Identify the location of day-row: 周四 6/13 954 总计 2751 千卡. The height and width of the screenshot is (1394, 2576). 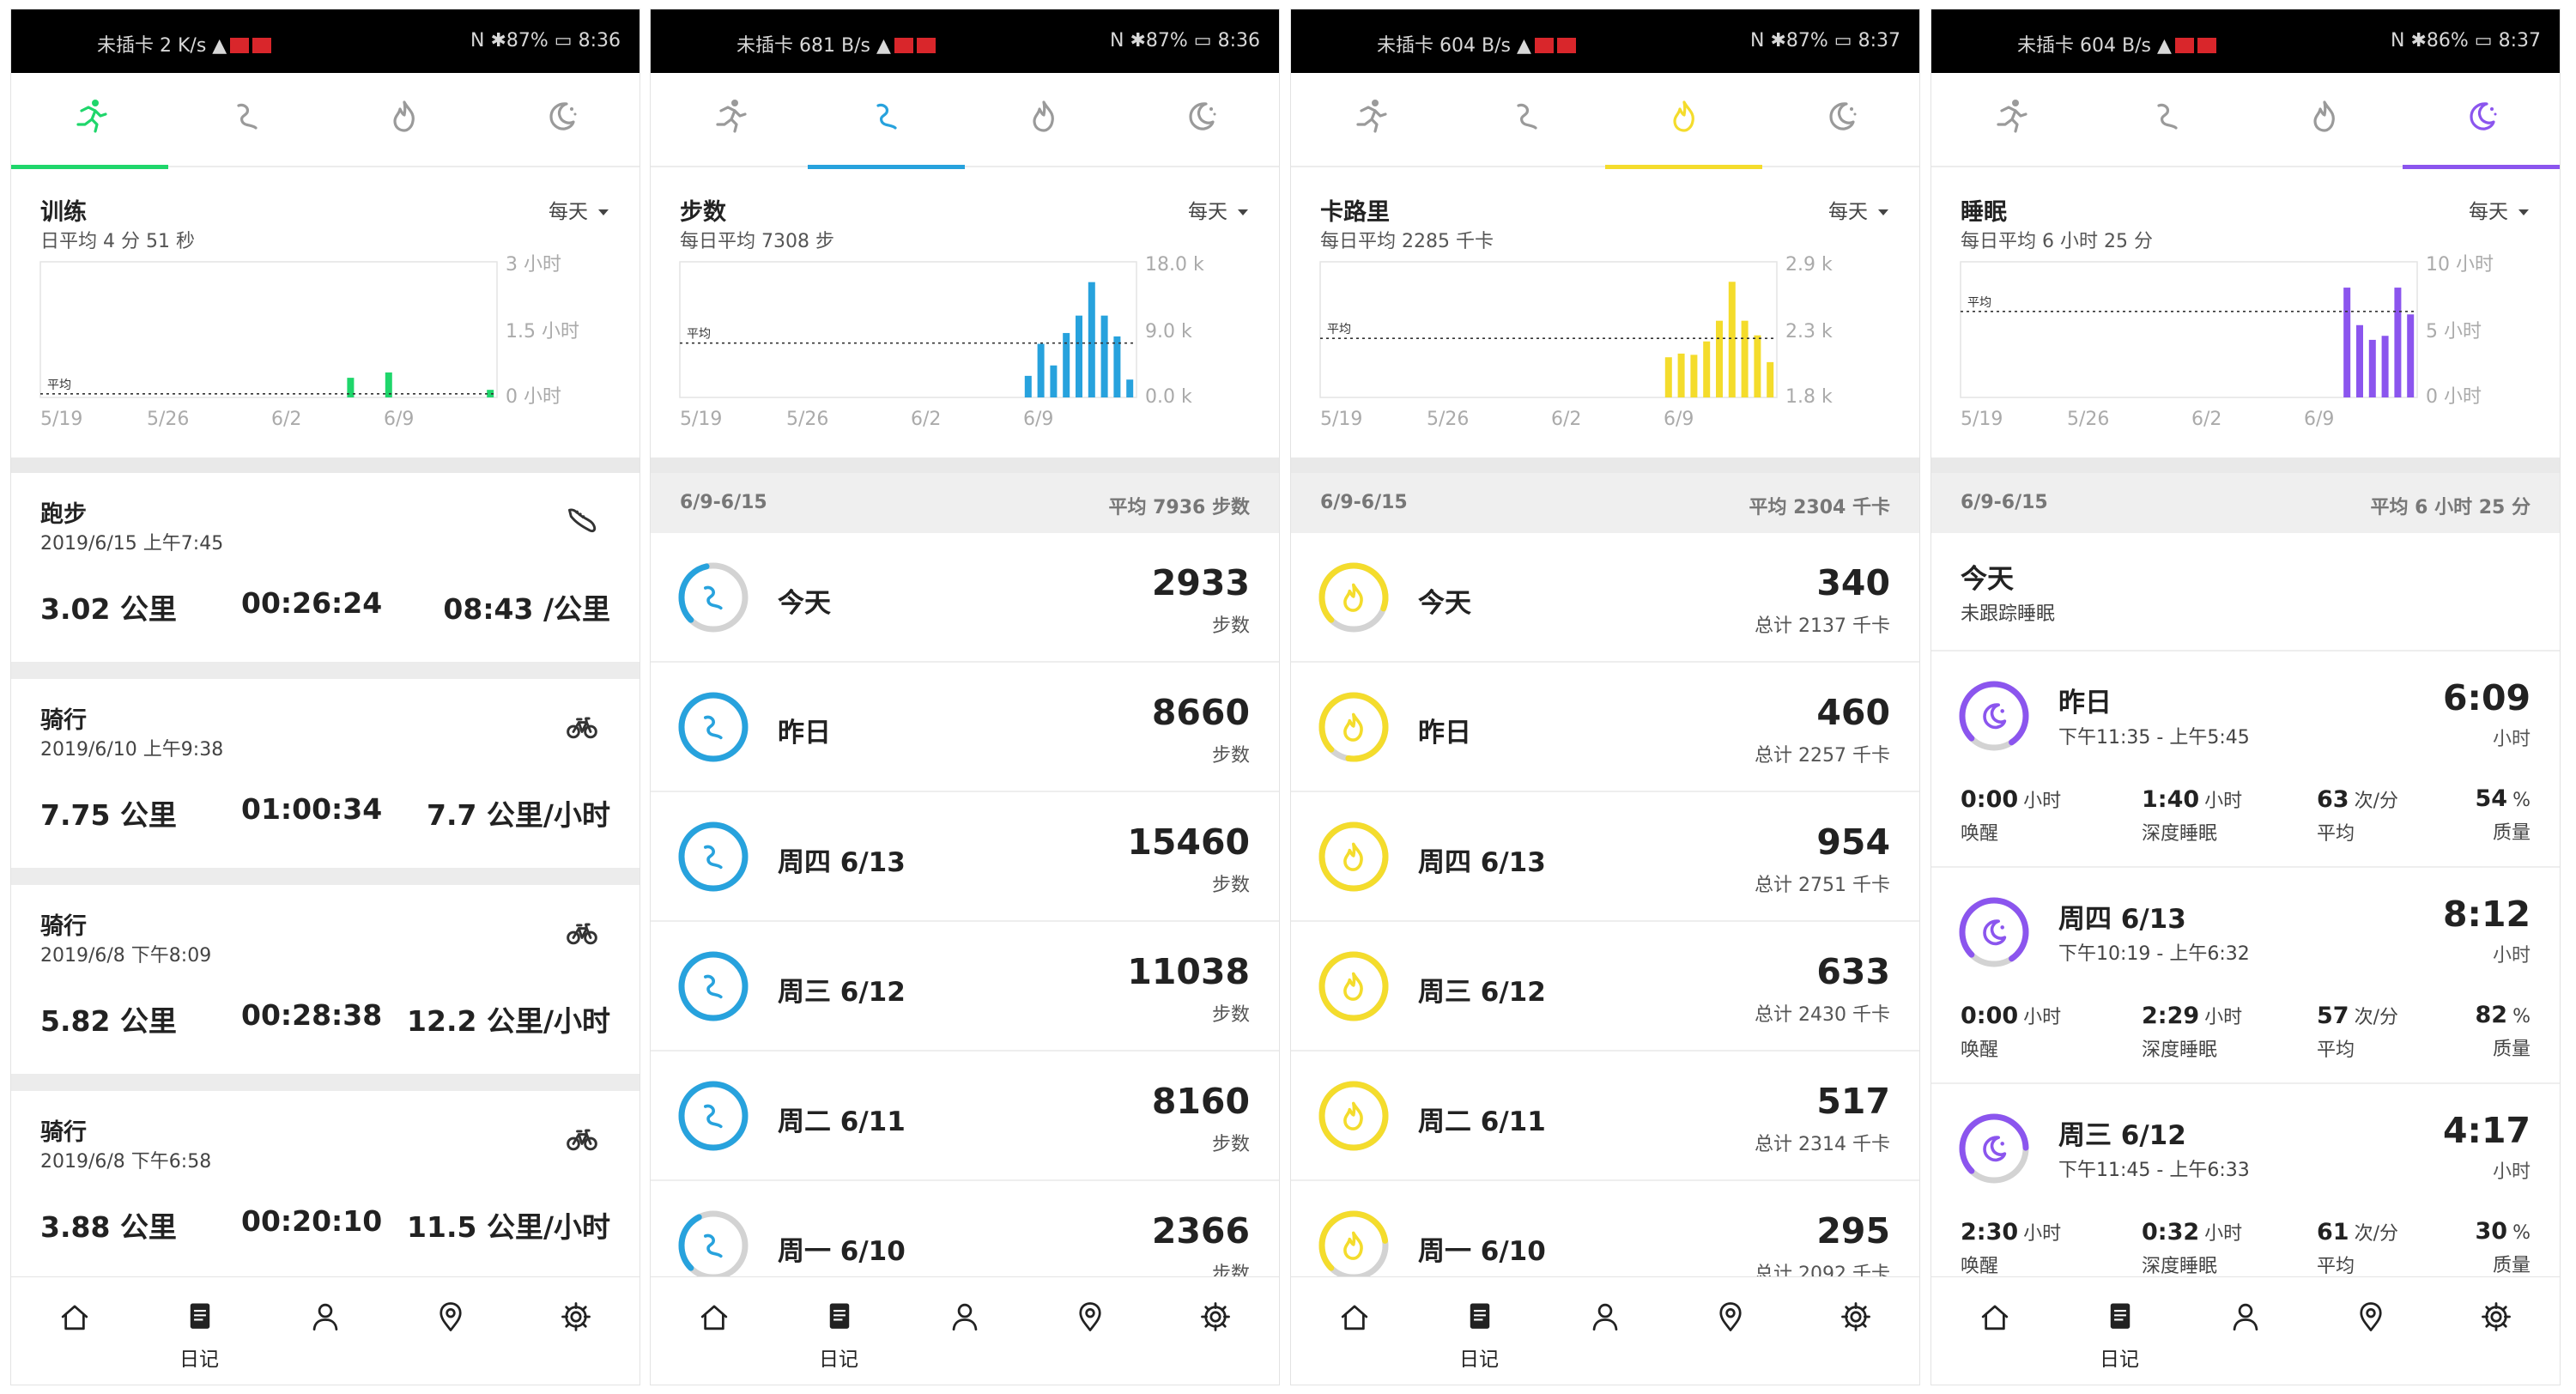
(1605, 857).